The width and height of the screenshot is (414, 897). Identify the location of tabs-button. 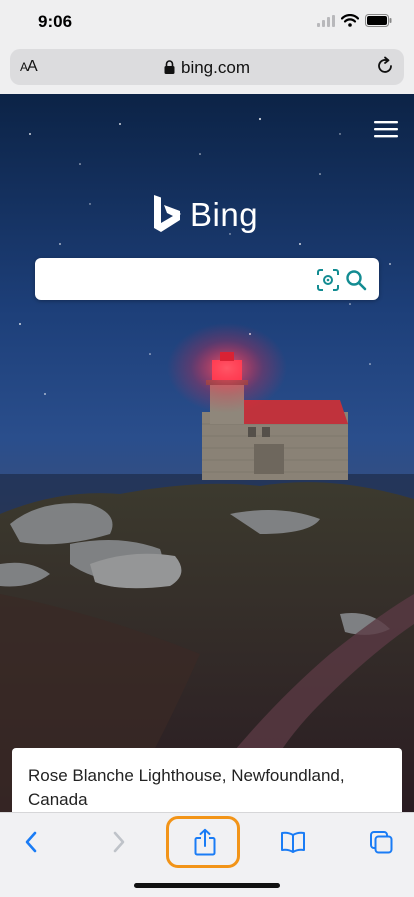
(381, 842).